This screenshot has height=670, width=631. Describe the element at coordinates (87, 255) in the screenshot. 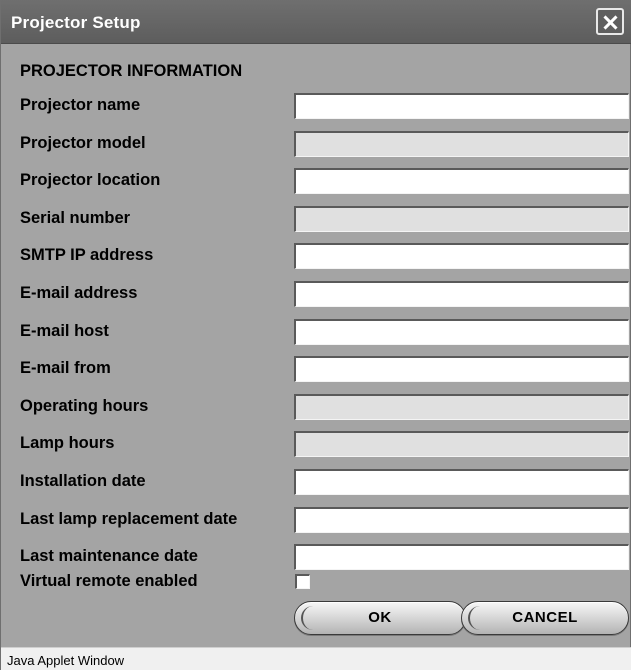

I see `smtp-ip-address-label: SMTP IP address` at that location.